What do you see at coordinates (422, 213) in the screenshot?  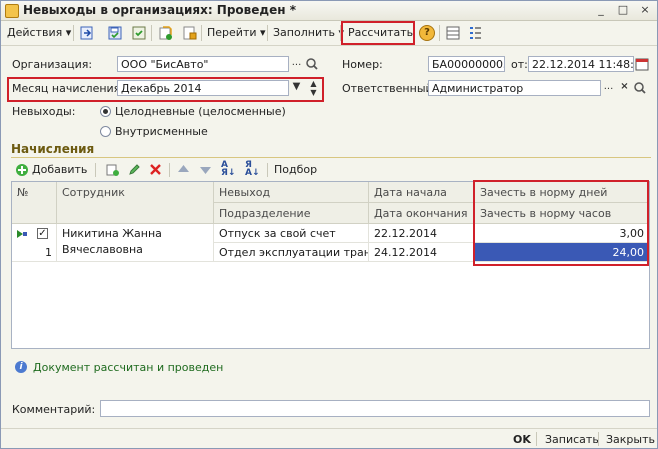 I see `header-end-date: Дата окончания` at bounding box center [422, 213].